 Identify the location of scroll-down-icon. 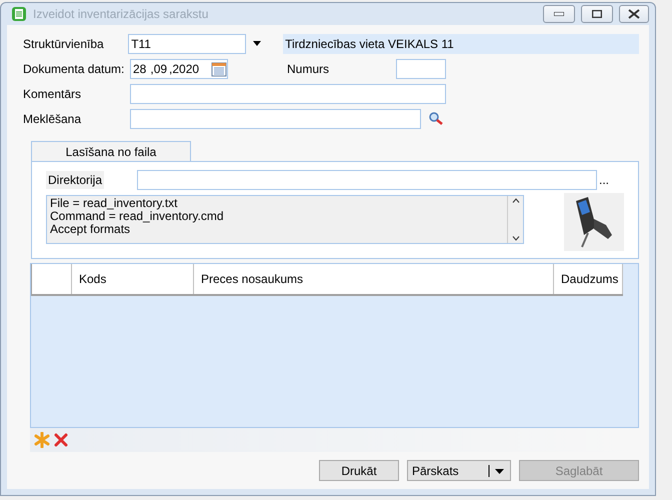
(516, 238).